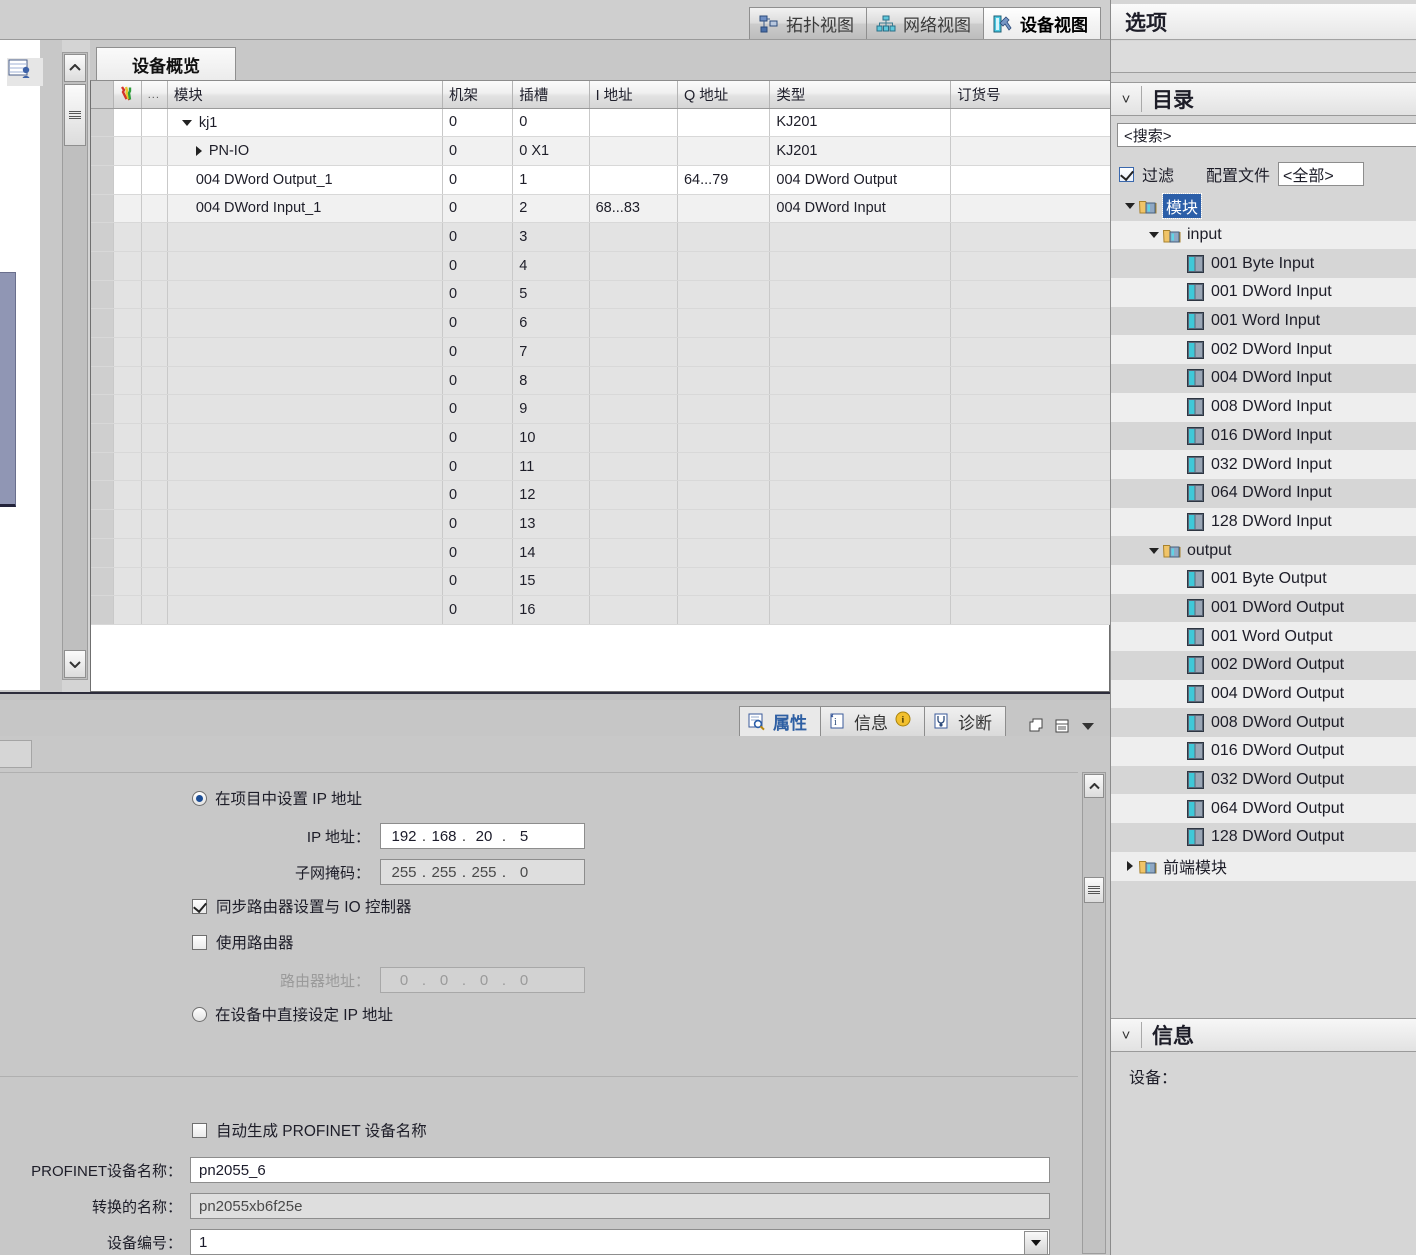  I want to click on catalog-module-item: 008 DWord Output, so click(1263, 722).